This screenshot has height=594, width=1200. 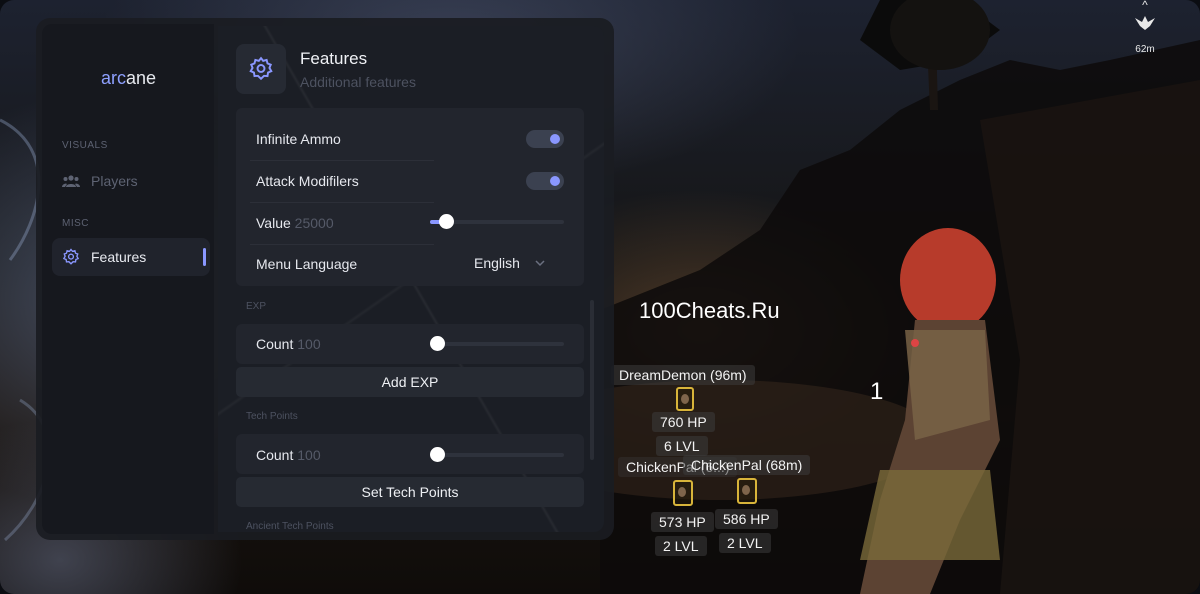 I want to click on nav-group-misc: MISC, so click(x=75, y=223).